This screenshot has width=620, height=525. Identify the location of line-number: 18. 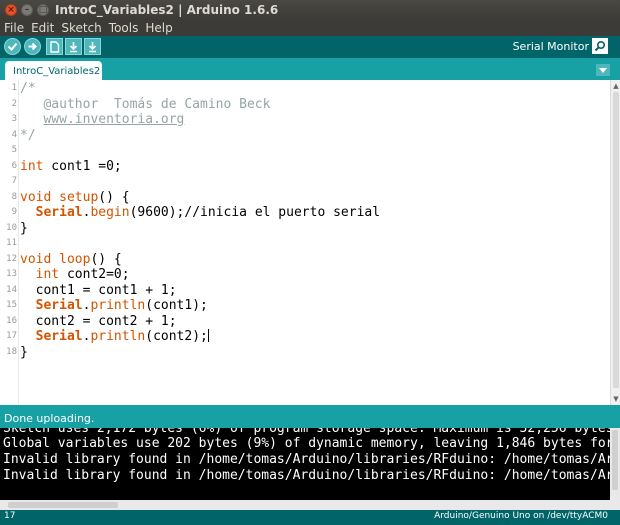
(11, 351).